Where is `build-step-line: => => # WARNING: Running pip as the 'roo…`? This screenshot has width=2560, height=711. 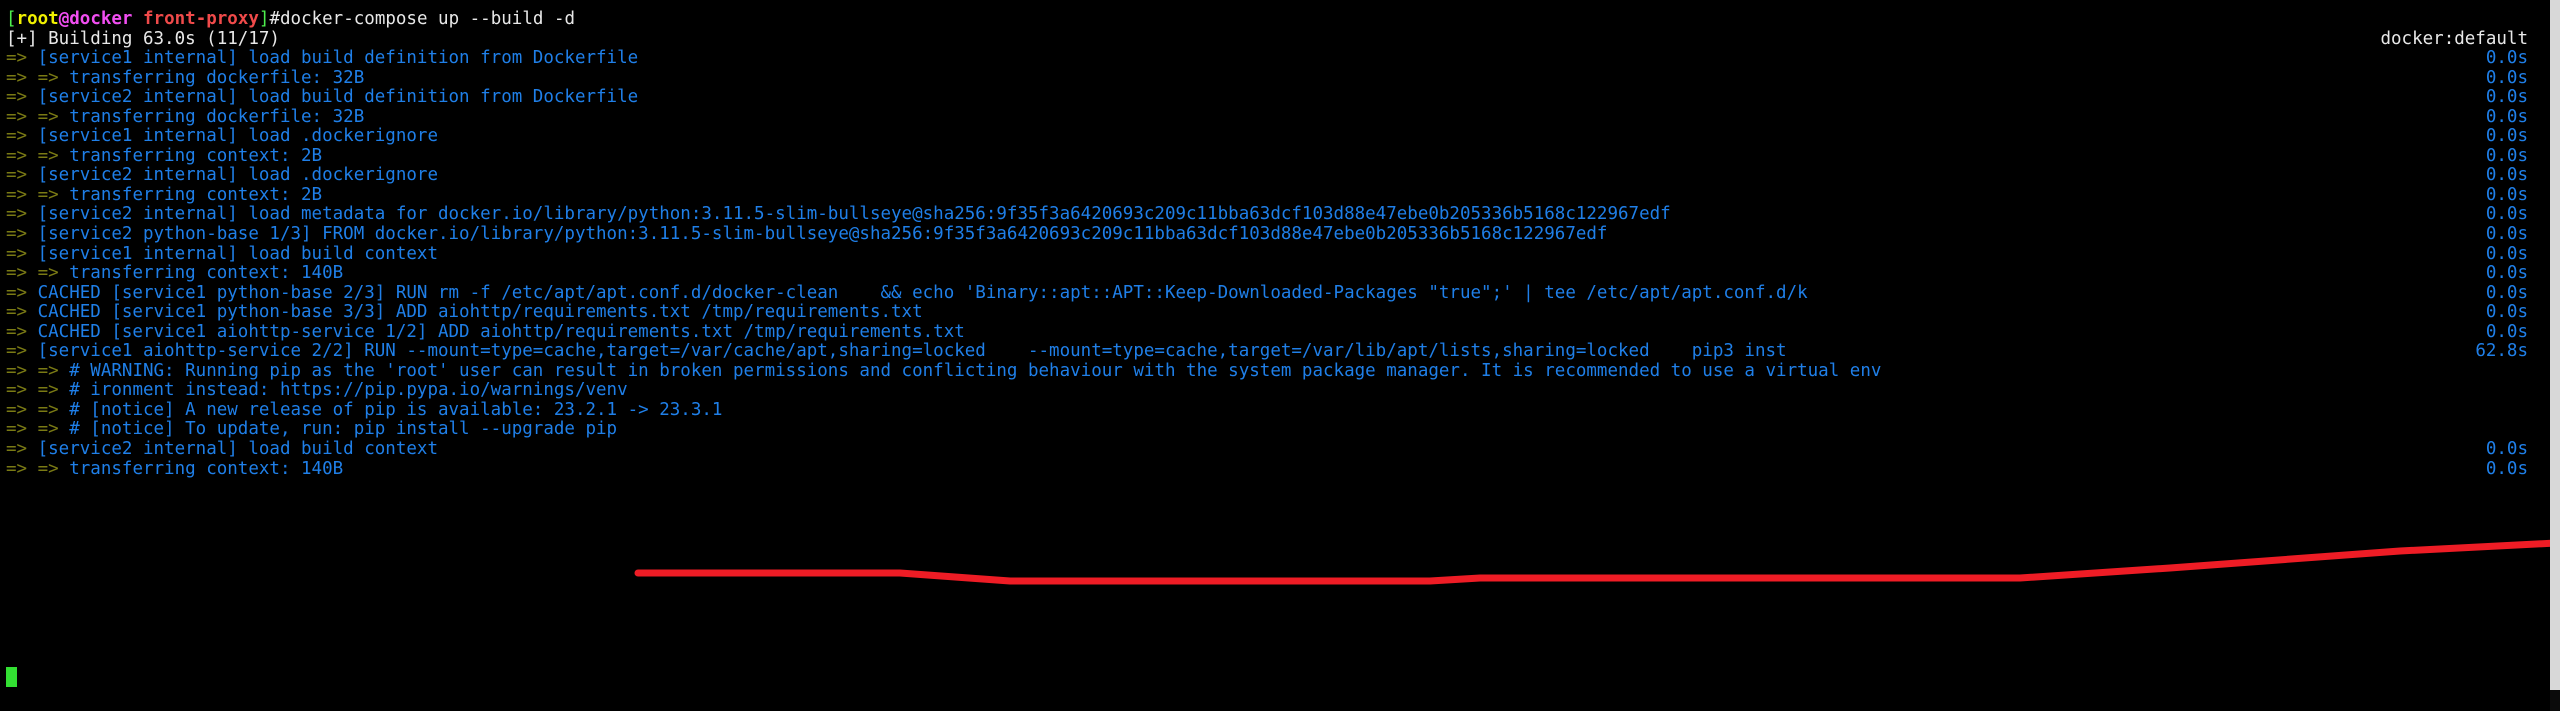 build-step-line: => => # WARNING: Running pip as the 'roo… is located at coordinates (1278, 371).